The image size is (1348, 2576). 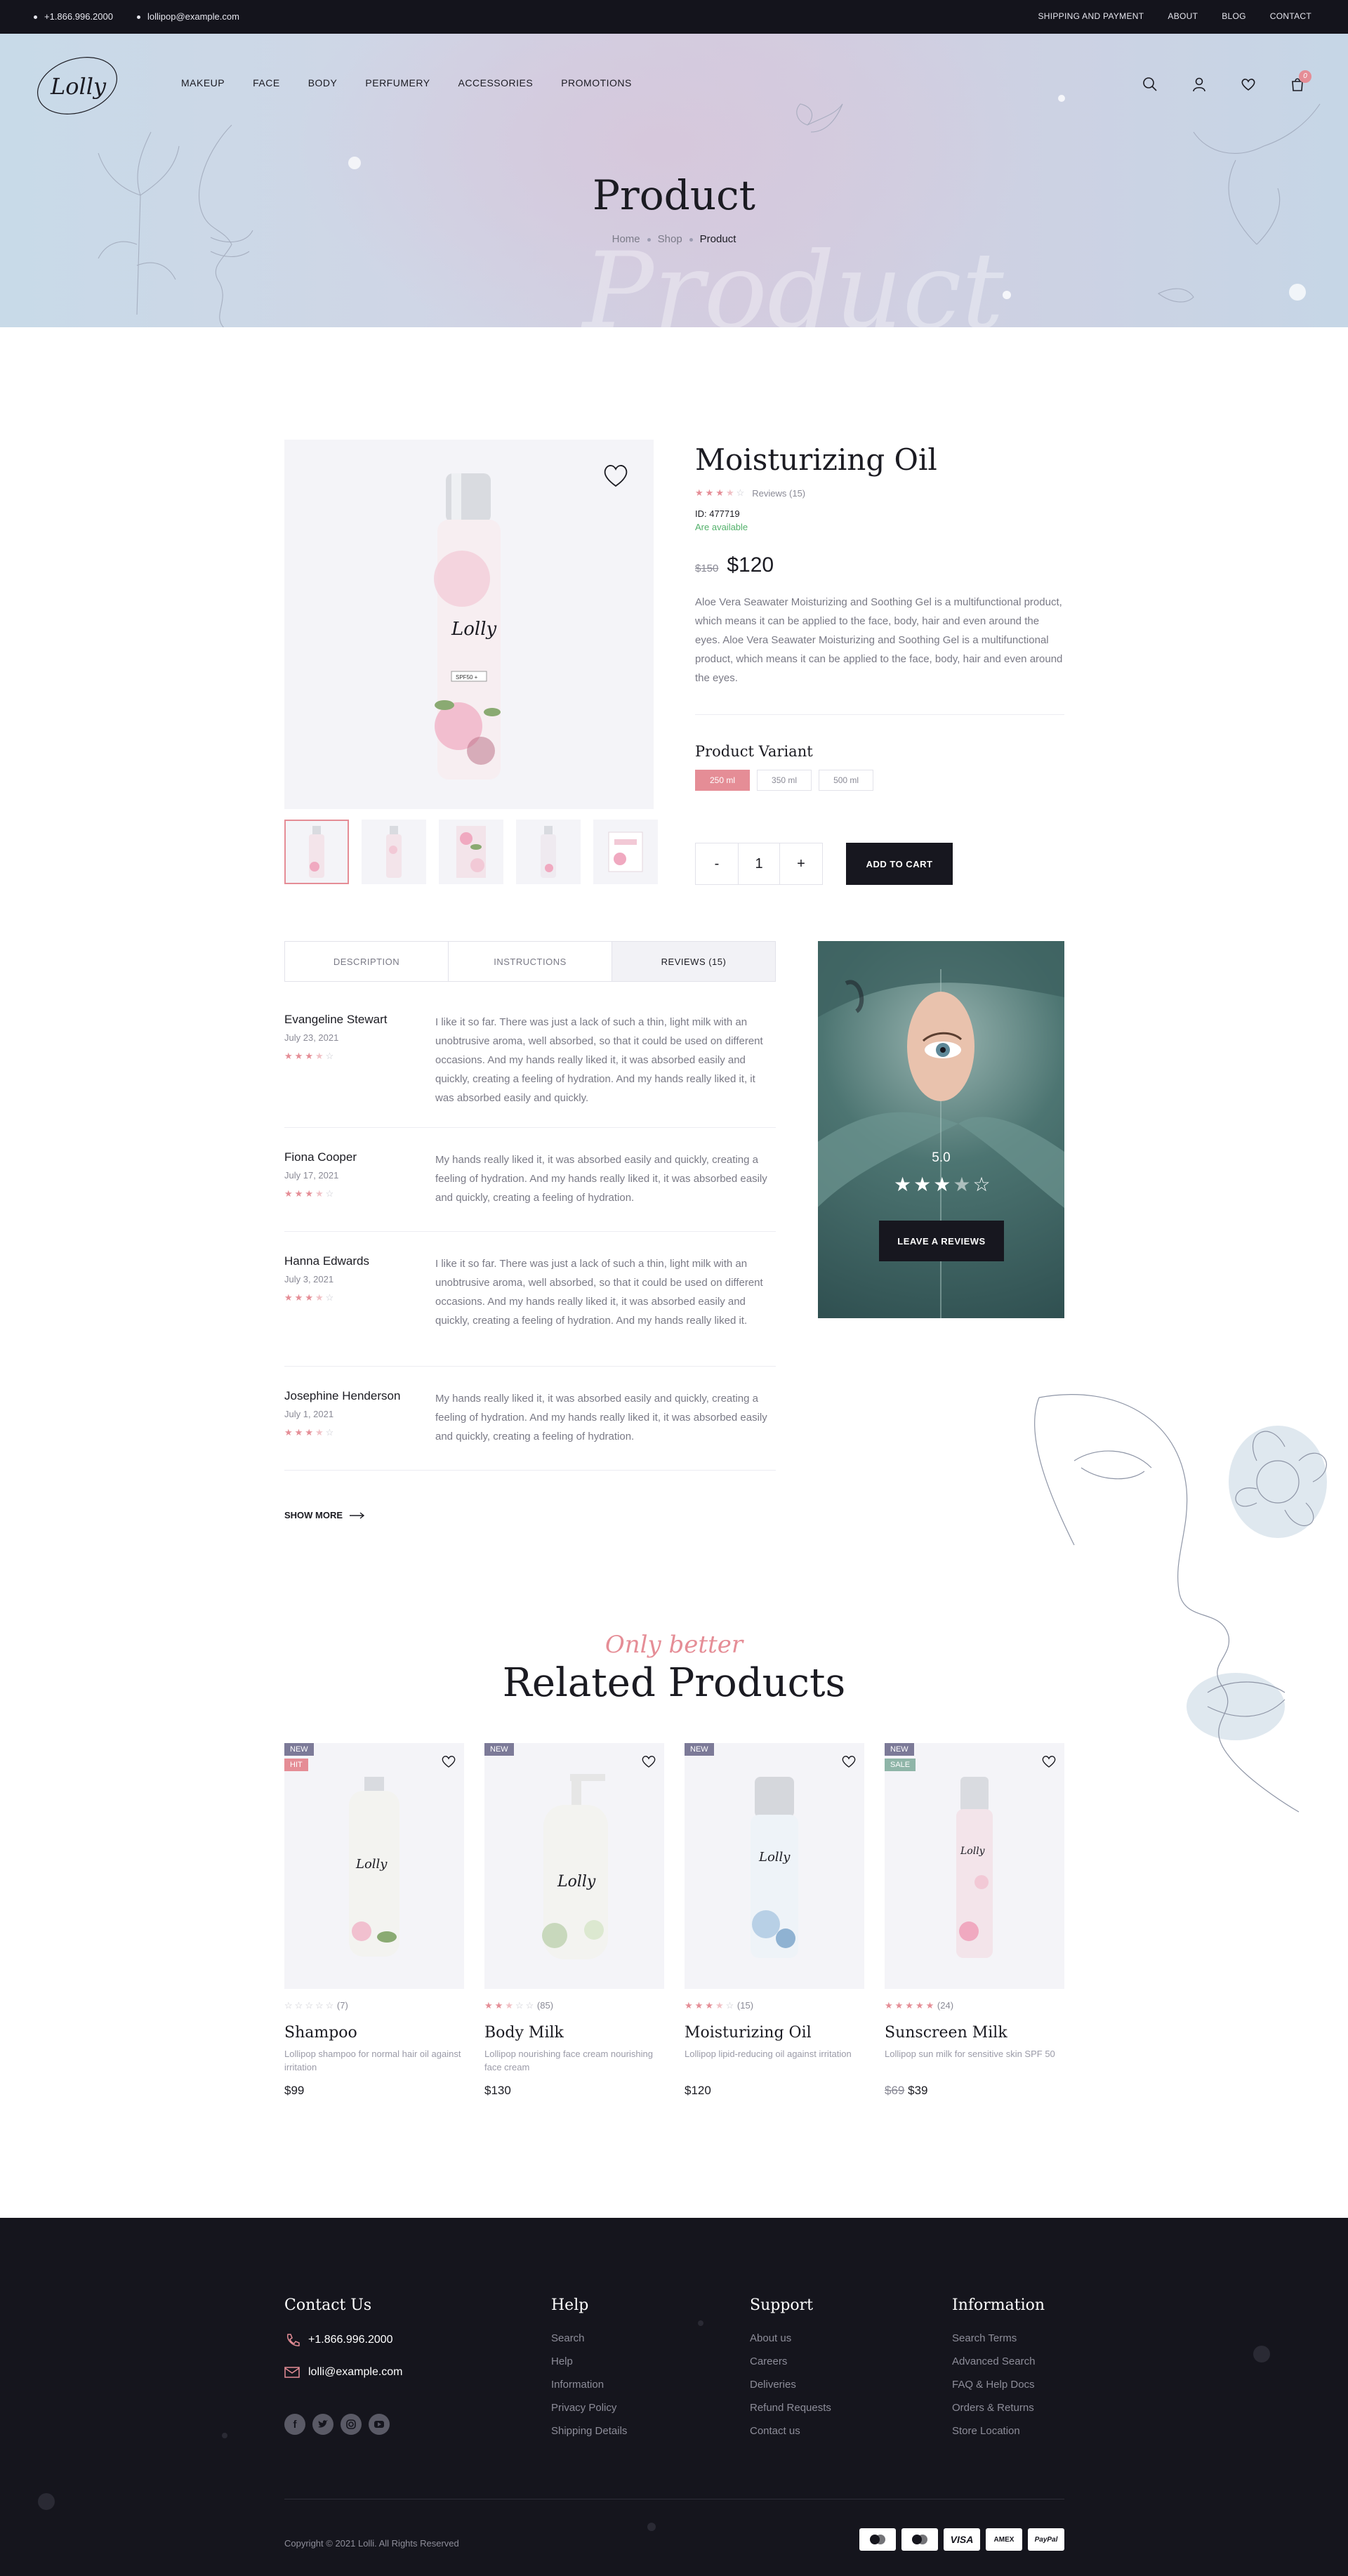 I want to click on footer-link-careers: Careers, so click(x=790, y=2361).